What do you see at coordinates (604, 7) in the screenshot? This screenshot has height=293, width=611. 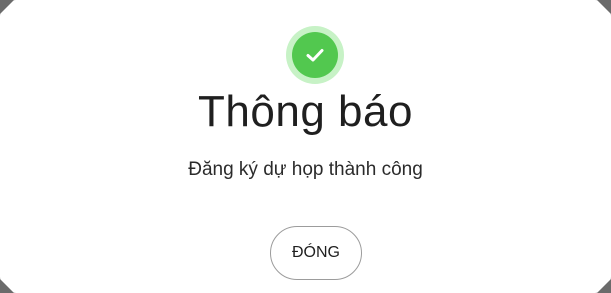 I see `top-right-corner` at bounding box center [604, 7].